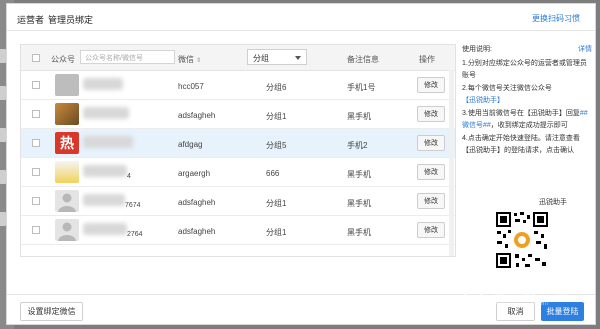  I want to click on title-admin-bind: 管理员绑定, so click(71, 20).